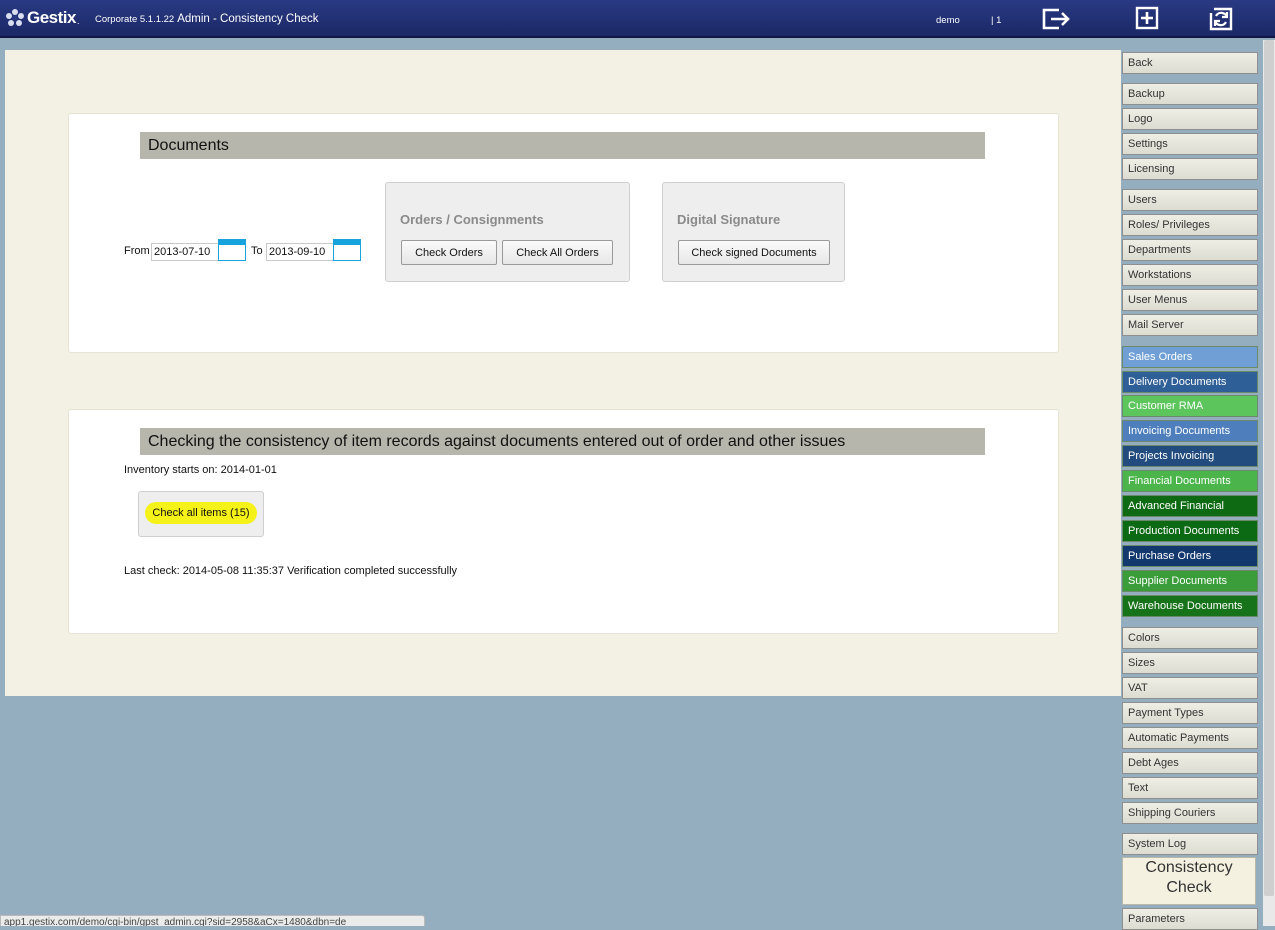 The height and width of the screenshot is (930, 1275). Describe the element at coordinates (449, 252) in the screenshot. I see `check-orders-button: Check Orders` at that location.